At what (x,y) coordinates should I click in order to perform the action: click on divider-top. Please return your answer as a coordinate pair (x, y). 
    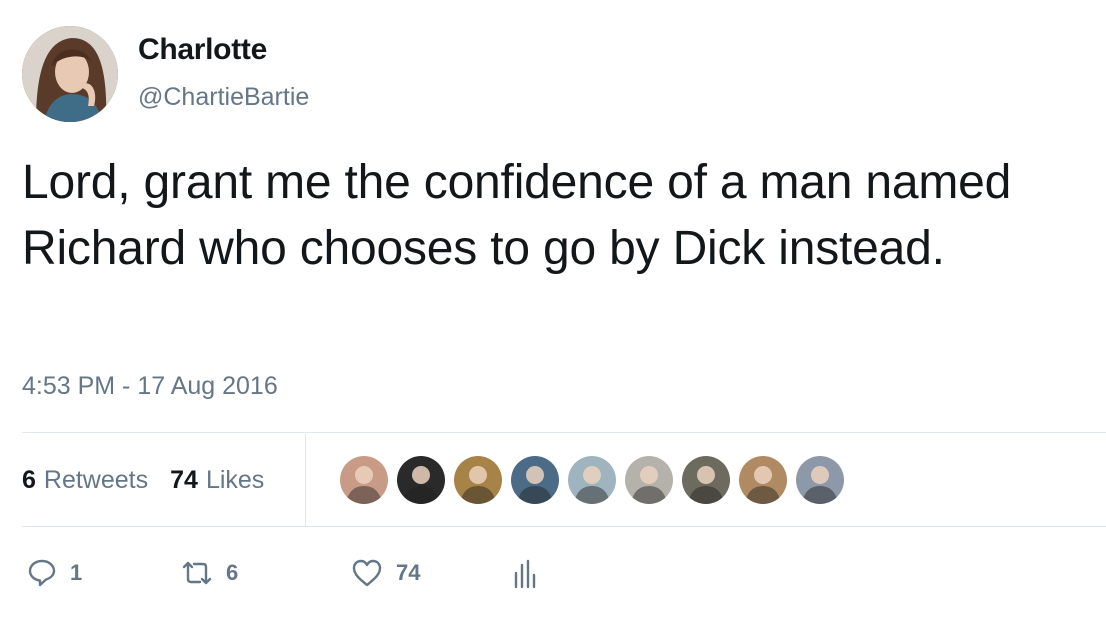
    Looking at the image, I should click on (564, 432).